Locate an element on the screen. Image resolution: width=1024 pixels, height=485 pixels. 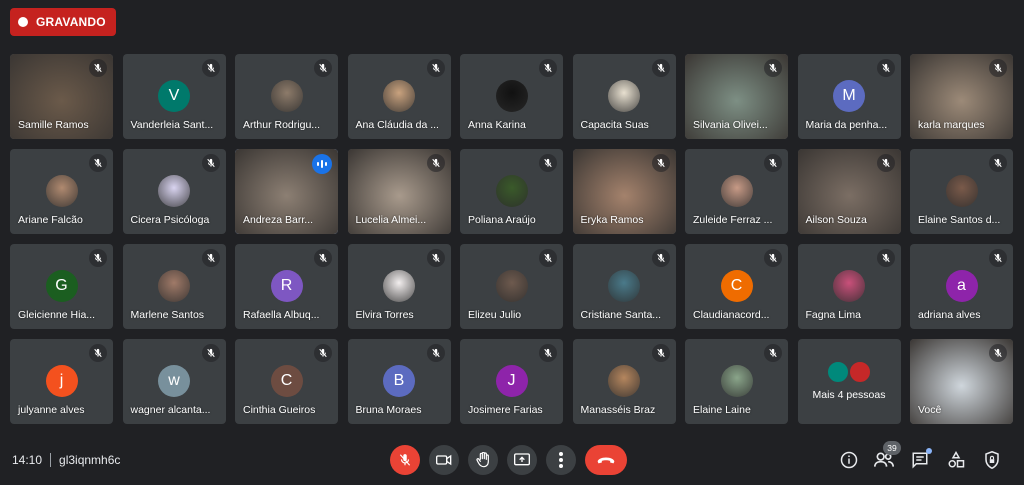
participant-tile: J Josimere Farias is located at coordinates (511, 381).